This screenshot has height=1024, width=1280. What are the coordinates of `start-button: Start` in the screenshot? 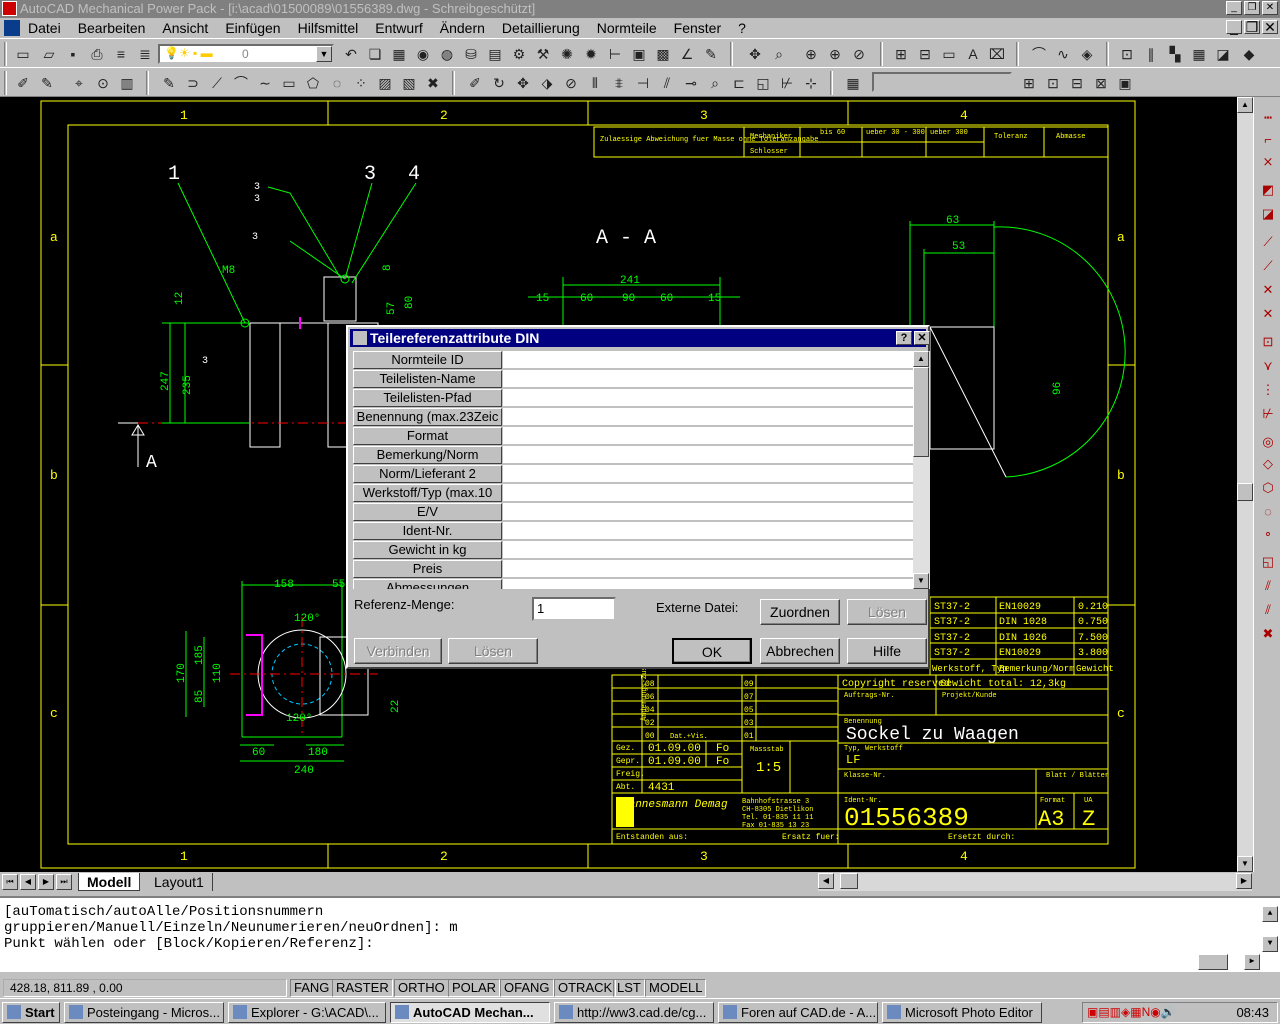 It's located at (31, 1012).